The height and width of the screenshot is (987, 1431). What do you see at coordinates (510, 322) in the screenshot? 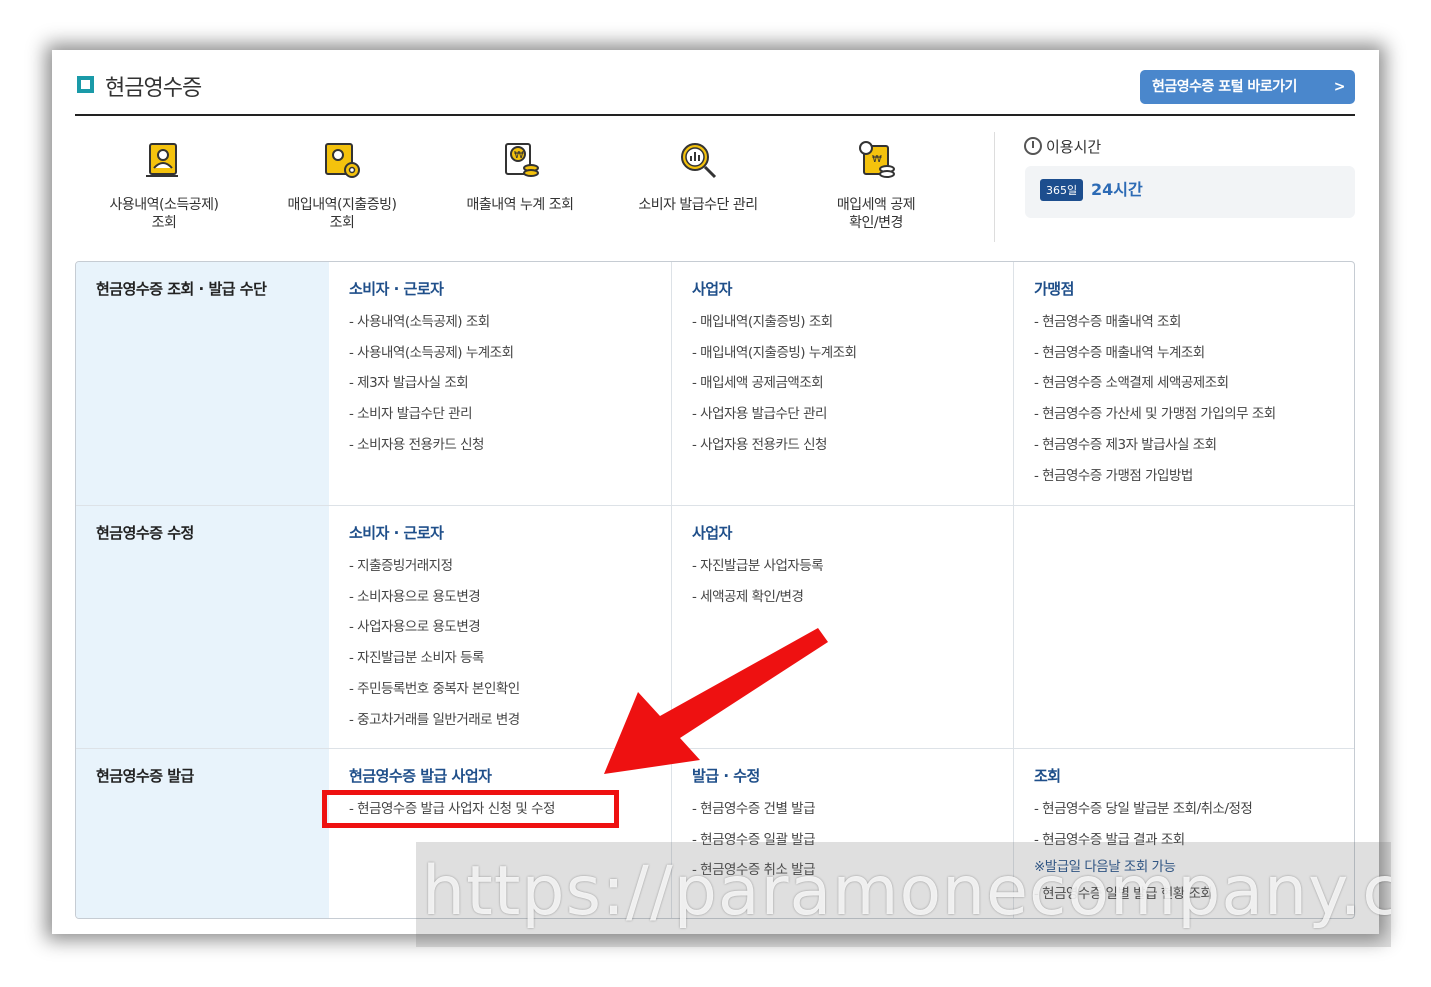
I see `menu-link: - 사용내역(소득공제) 조회` at bounding box center [510, 322].